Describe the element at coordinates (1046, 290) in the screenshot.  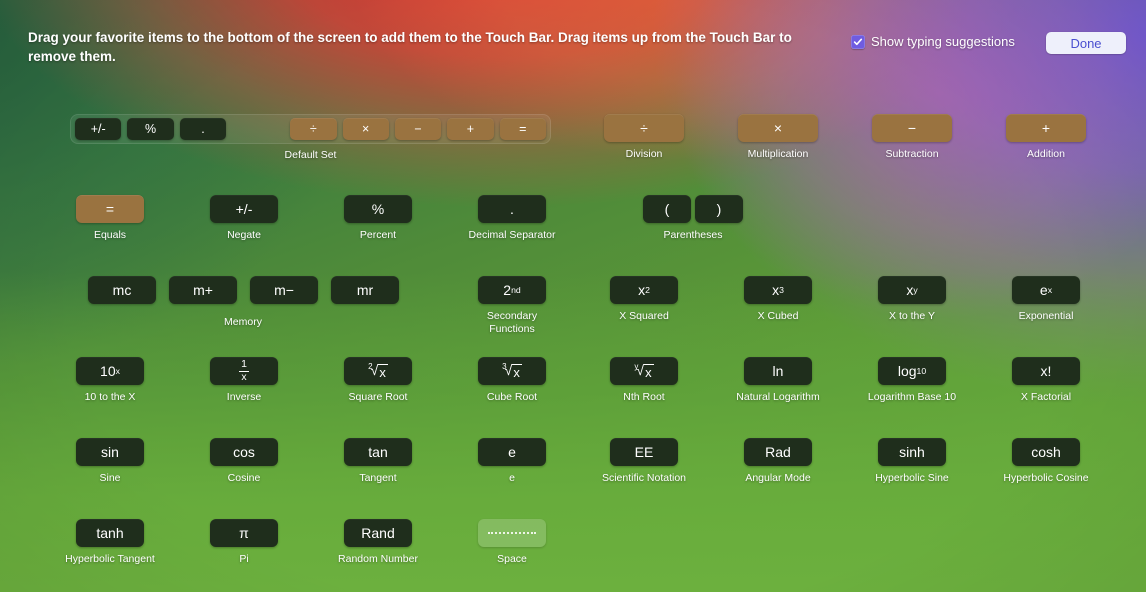
I see `exponential-key: ex` at that location.